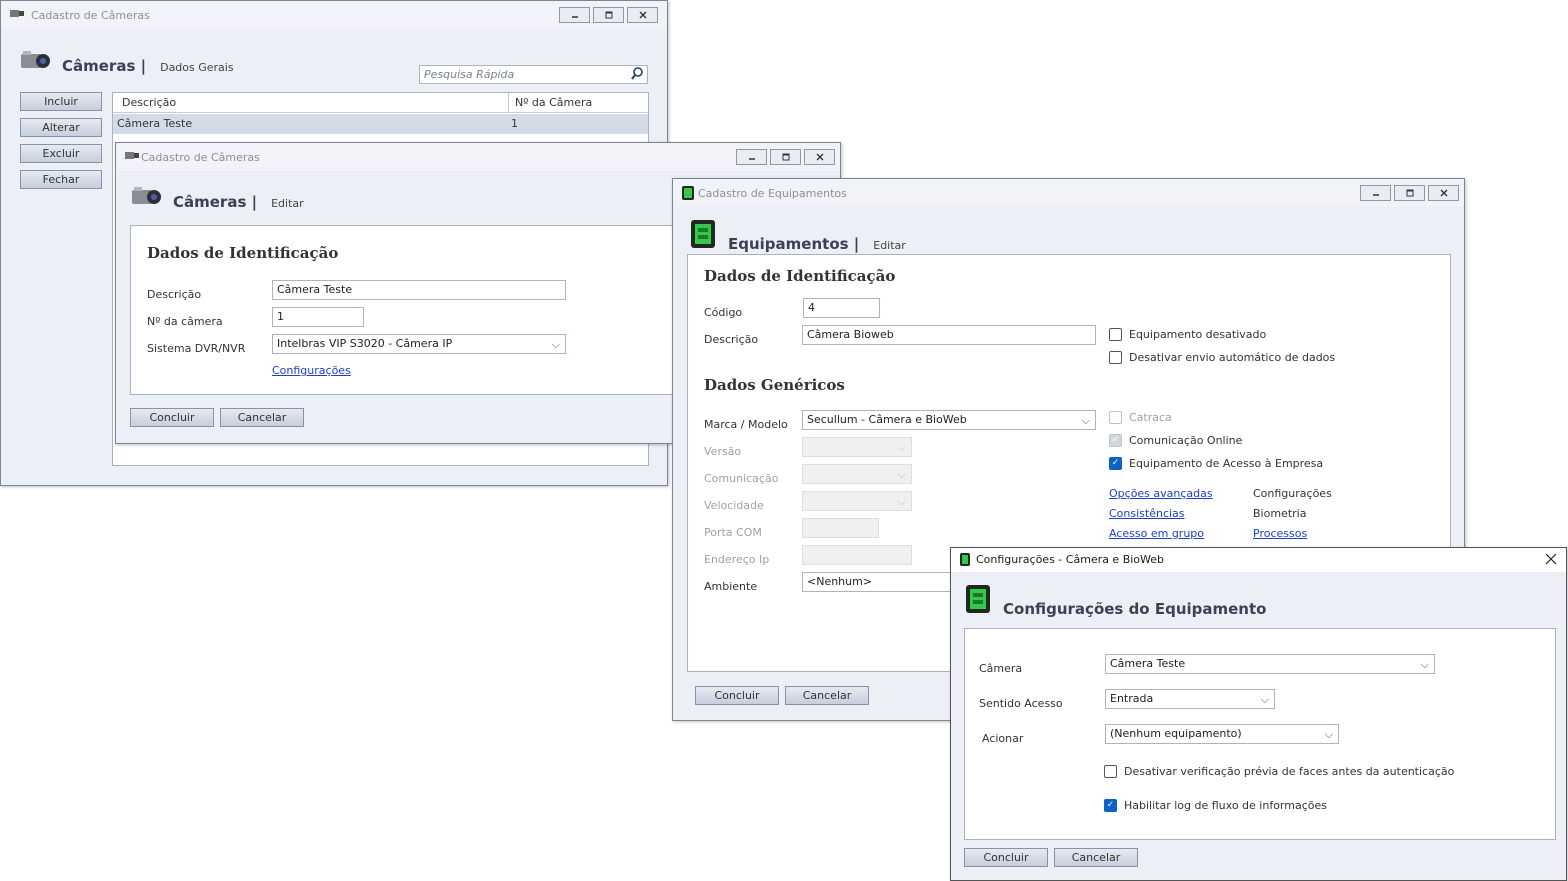  What do you see at coordinates (380, 103) in the screenshot?
I see `table-header: Descrição Nº da Câmera` at bounding box center [380, 103].